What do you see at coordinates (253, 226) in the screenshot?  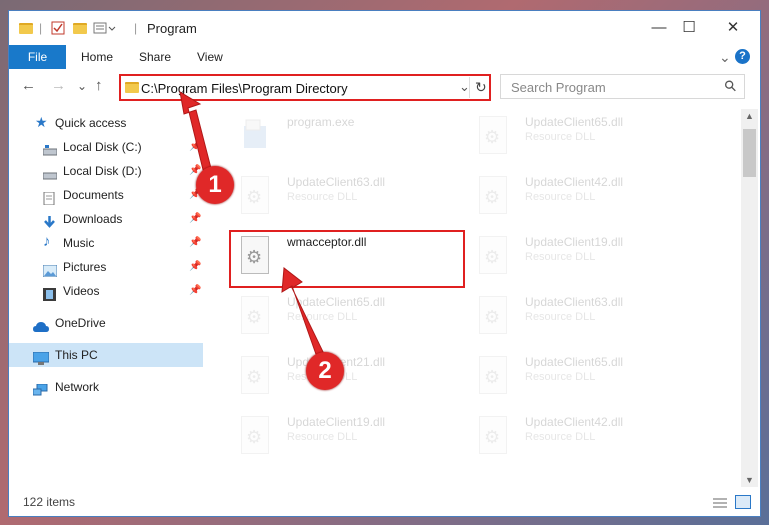 I see `annotation-arrows` at bounding box center [253, 226].